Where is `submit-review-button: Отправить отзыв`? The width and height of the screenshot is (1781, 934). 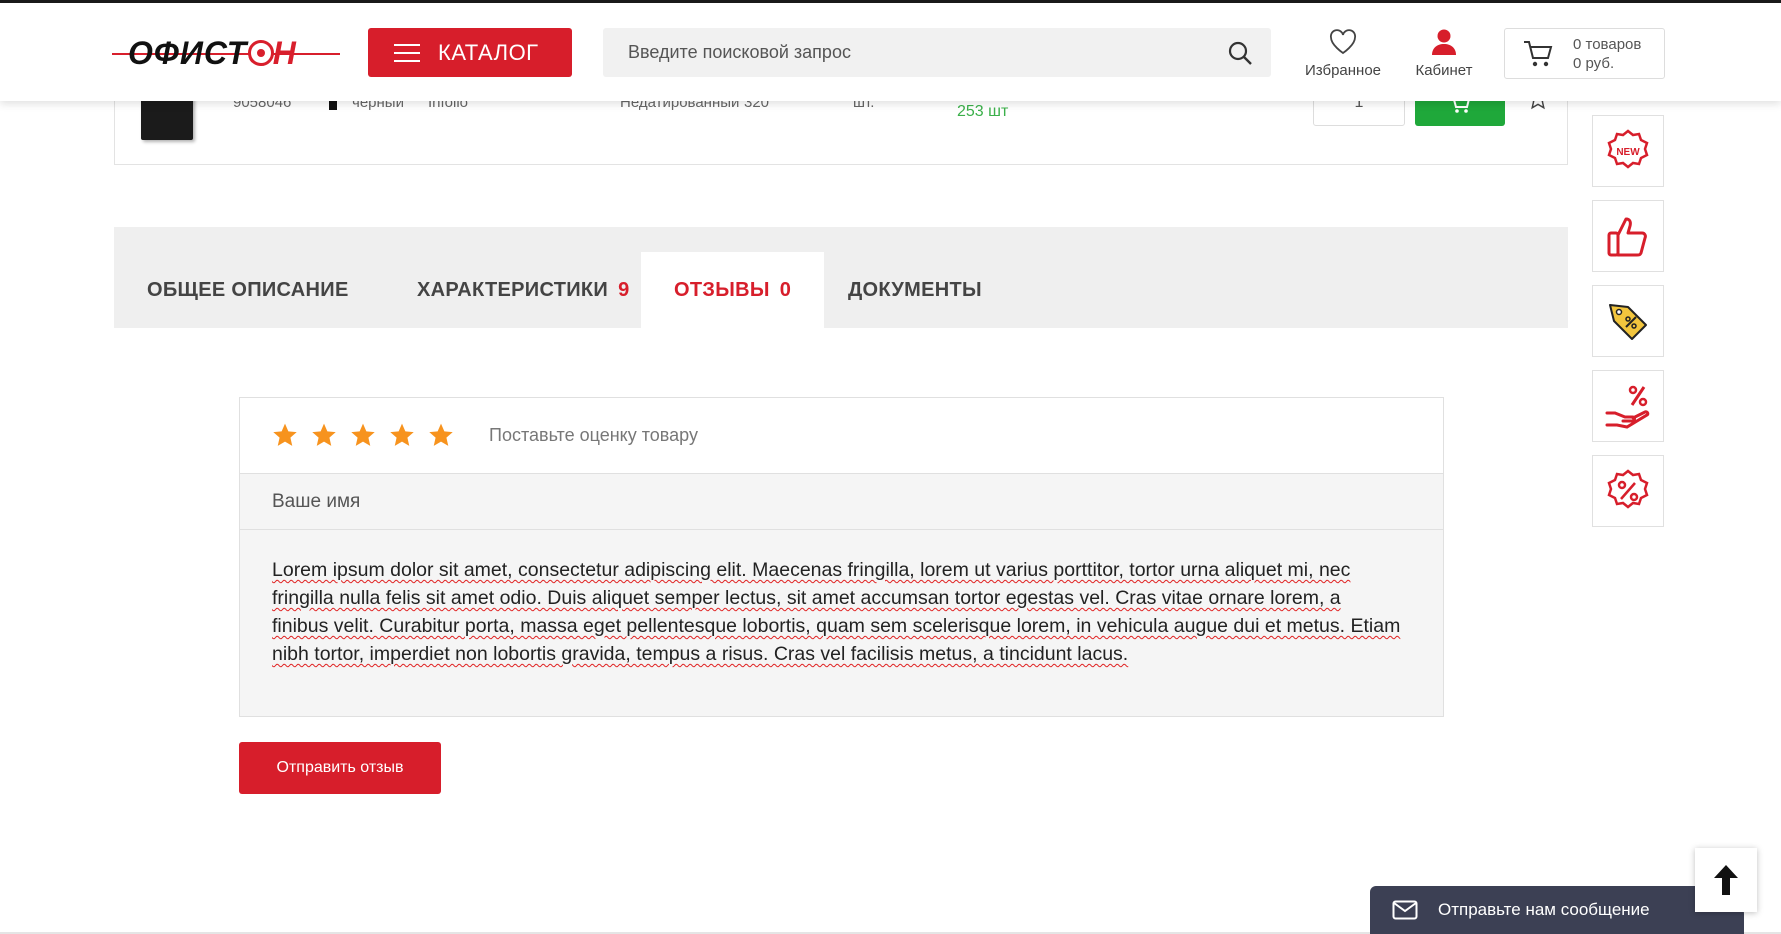
submit-review-button: Отправить отзыв is located at coordinates (340, 768).